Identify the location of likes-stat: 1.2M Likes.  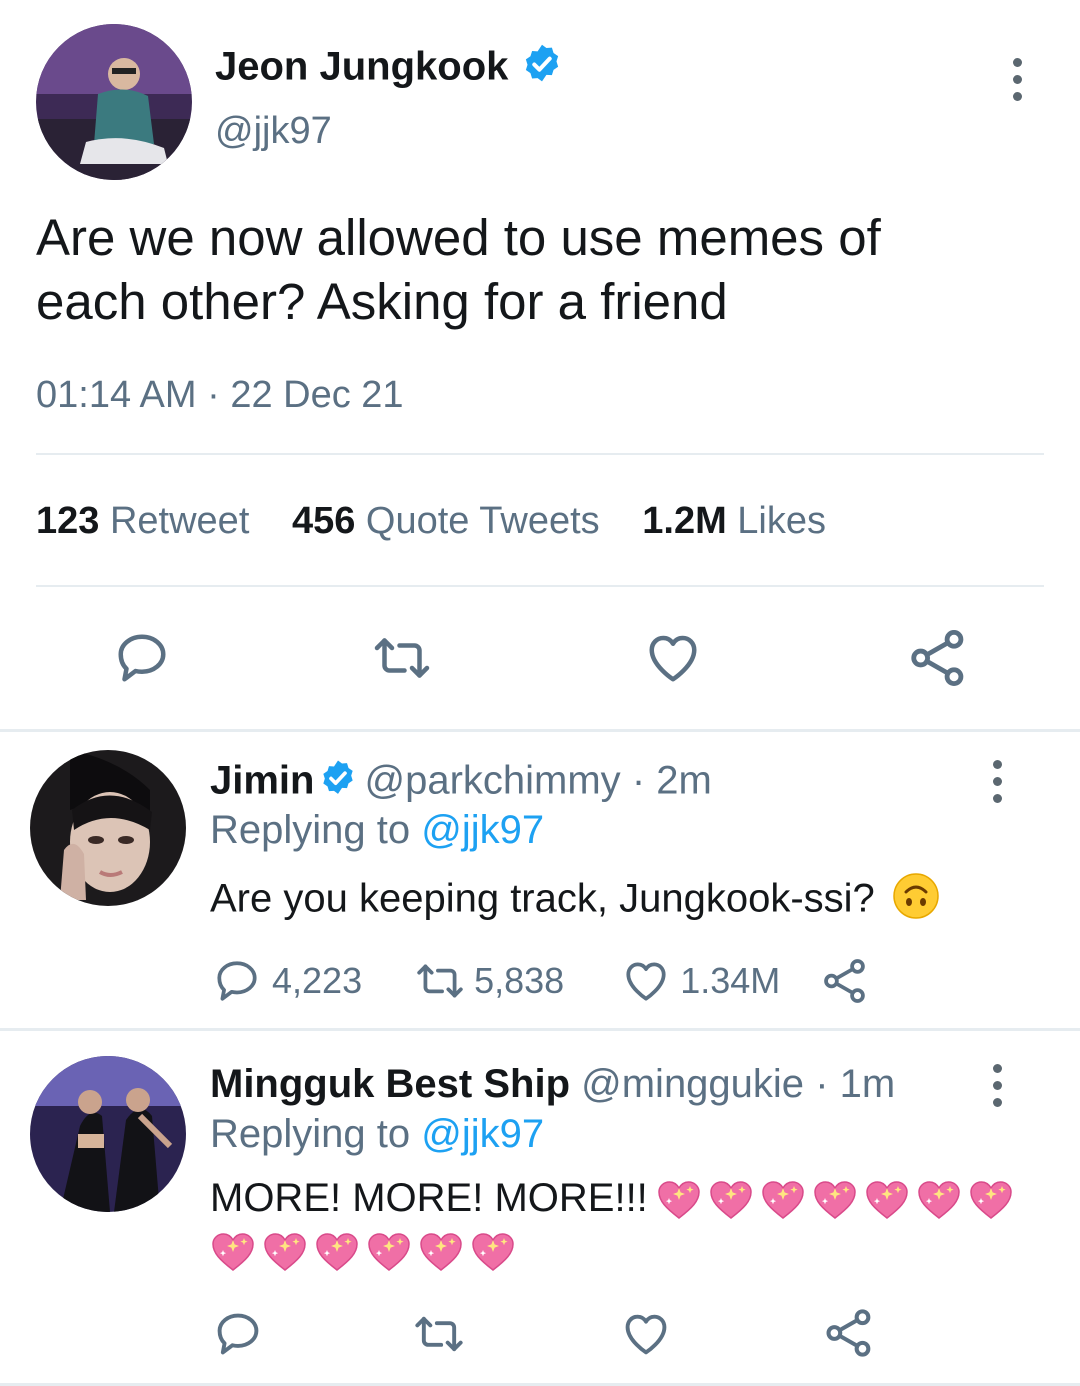
(734, 521).